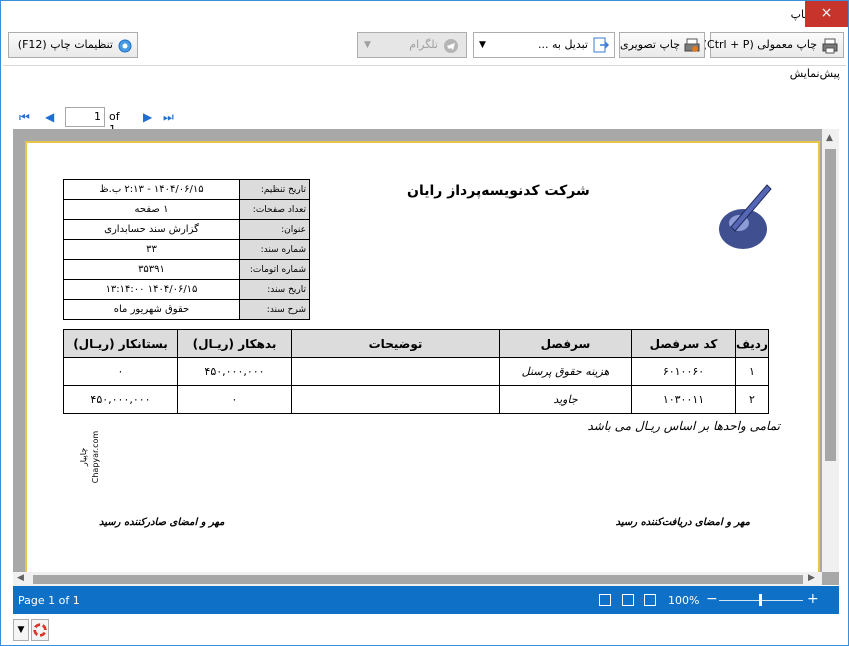  Describe the element at coordinates (451, 46) in the screenshot. I see `telegram-icon` at that location.